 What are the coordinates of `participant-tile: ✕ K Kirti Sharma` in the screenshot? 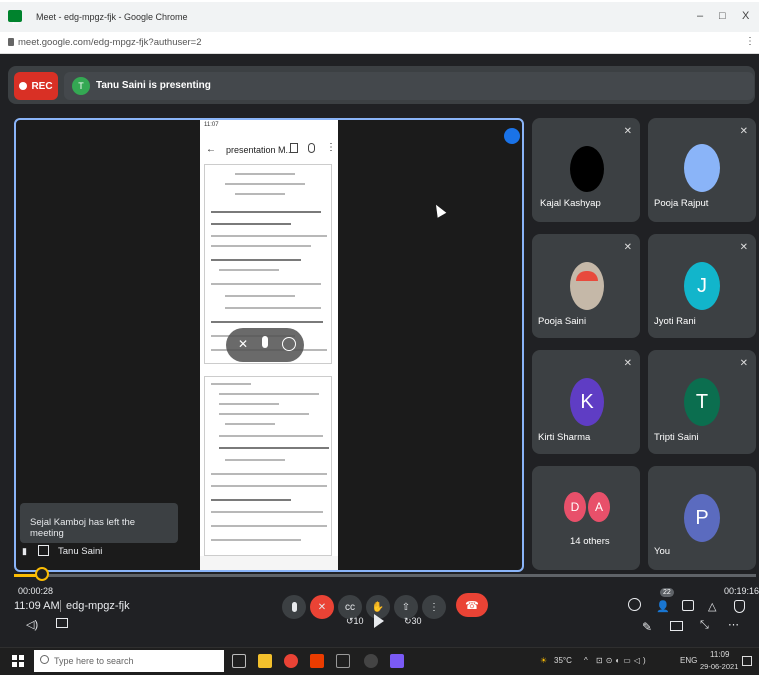 It's located at (586, 402).